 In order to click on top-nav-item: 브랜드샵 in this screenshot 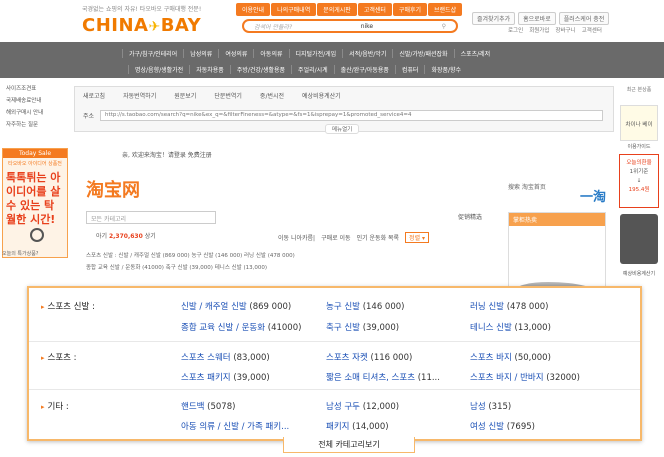, I will do `click(445, 9)`.